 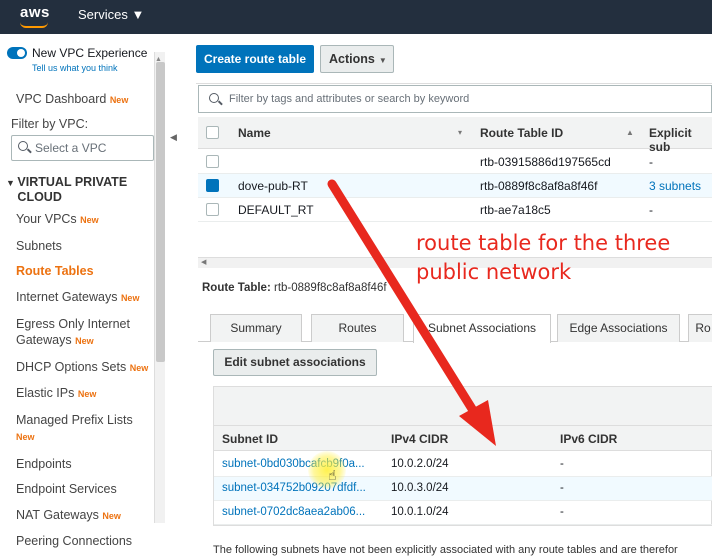 What do you see at coordinates (494, 272) in the screenshot?
I see `annotation-line-2: public network` at bounding box center [494, 272].